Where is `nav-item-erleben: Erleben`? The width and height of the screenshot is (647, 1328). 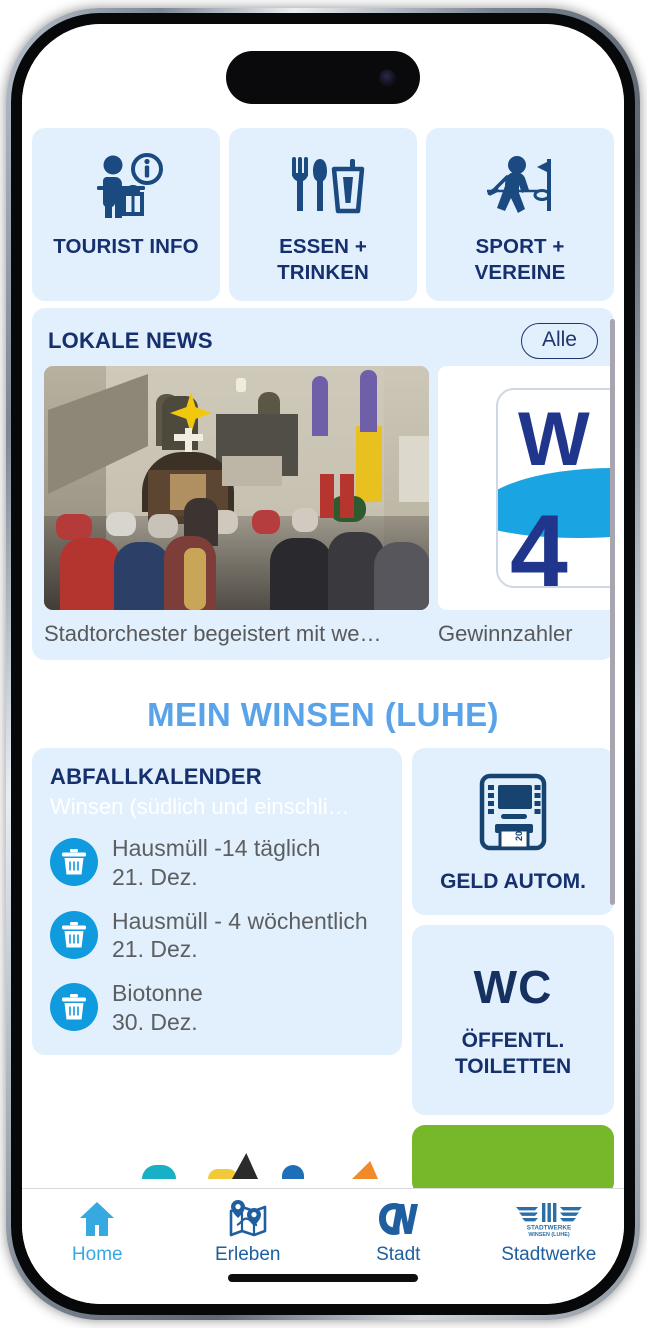
nav-item-erleben: Erleben is located at coordinates (248, 1236).